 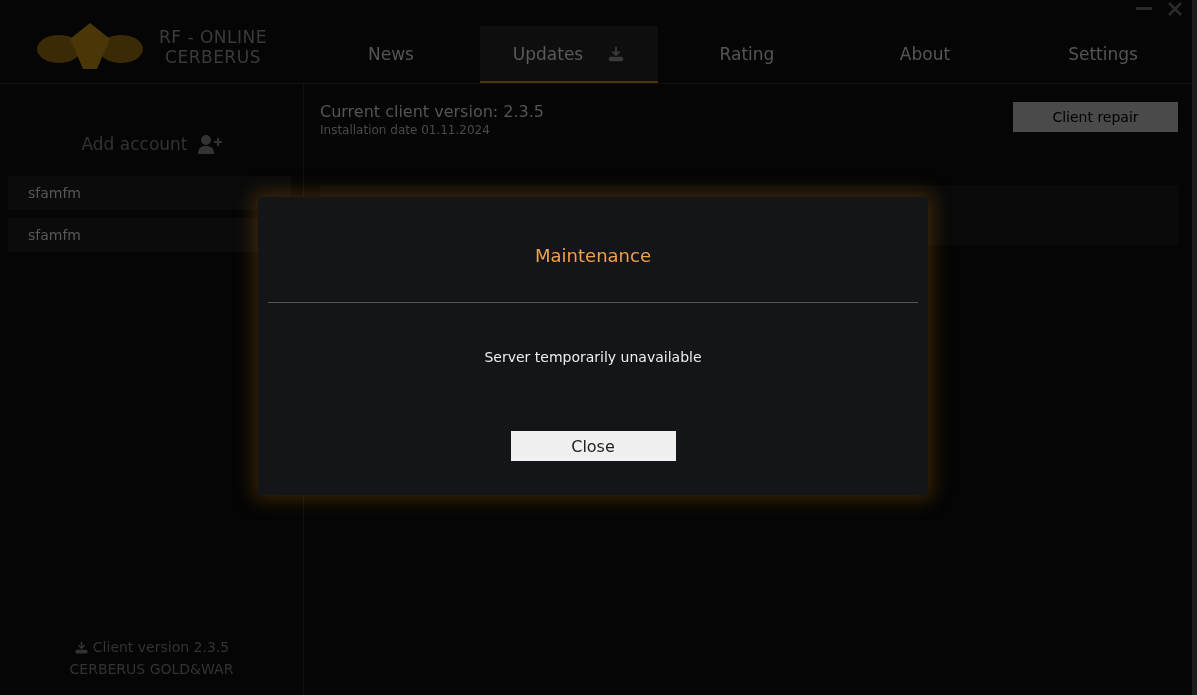 I want to click on close-button: Close, so click(x=593, y=446).